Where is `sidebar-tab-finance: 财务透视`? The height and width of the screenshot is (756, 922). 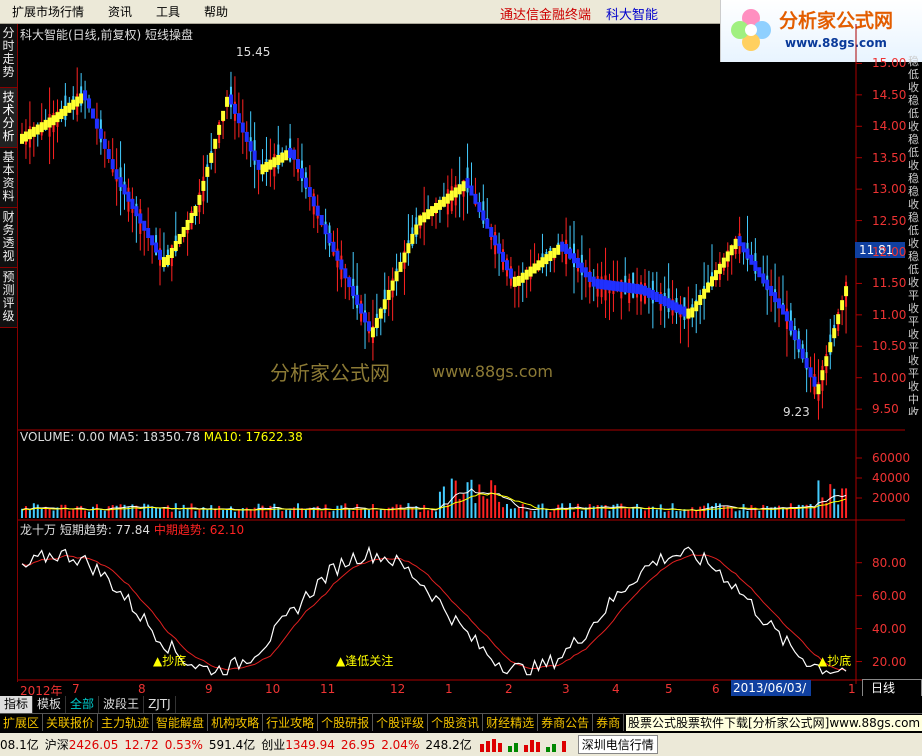 sidebar-tab-finance: 财务透视 is located at coordinates (8, 238).